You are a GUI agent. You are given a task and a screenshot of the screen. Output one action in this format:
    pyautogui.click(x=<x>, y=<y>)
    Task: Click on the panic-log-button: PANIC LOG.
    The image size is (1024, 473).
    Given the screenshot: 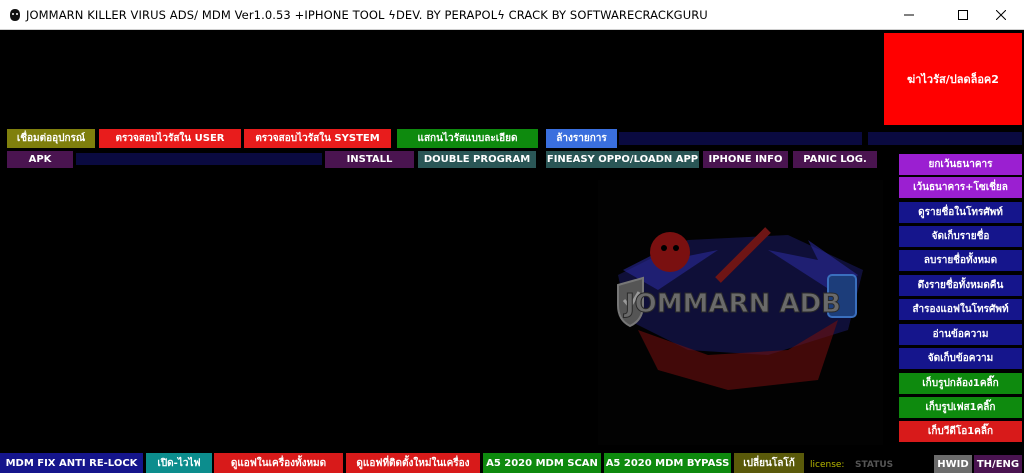 What is the action you would take?
    pyautogui.click(x=835, y=159)
    